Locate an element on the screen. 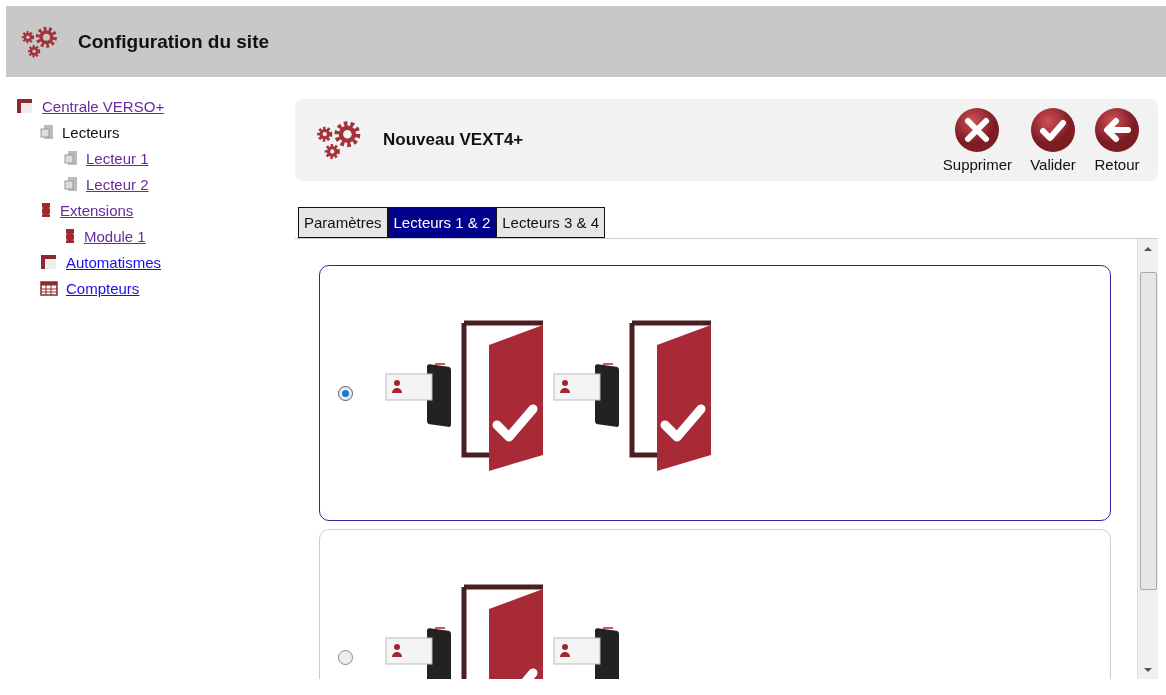 The width and height of the screenshot is (1166, 695). tab: Paramètres is located at coordinates (343, 222).